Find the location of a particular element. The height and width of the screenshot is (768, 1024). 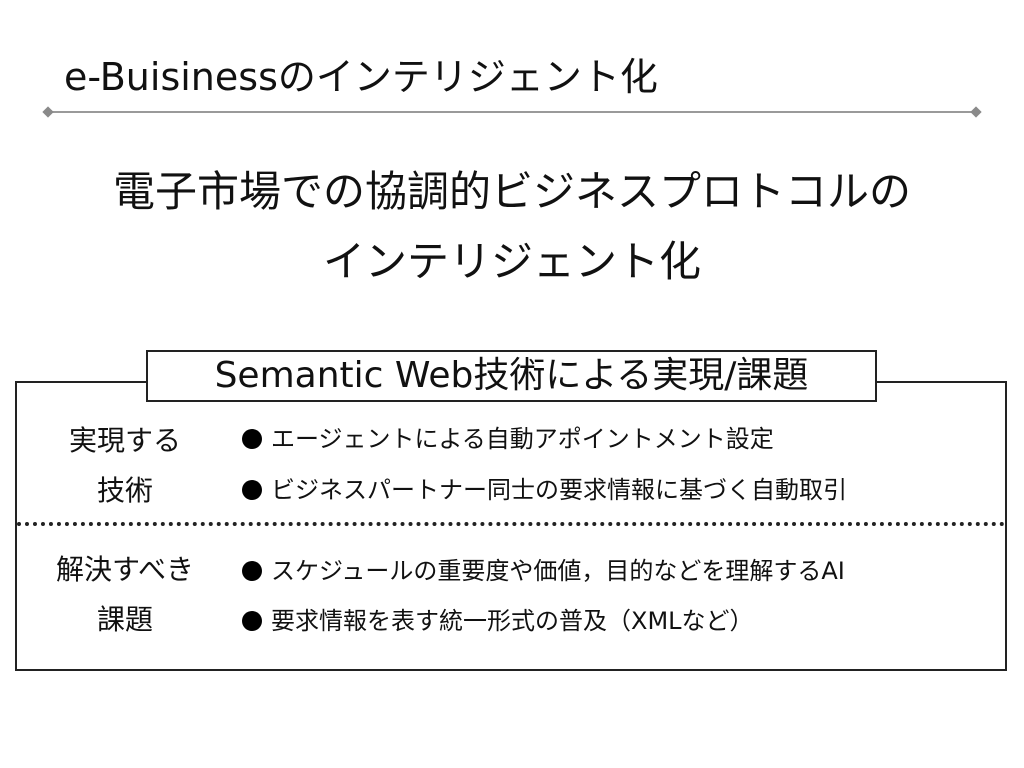

bullet-text: ビジネスパートナー同士の要求情報に基づく自動取引 is located at coordinates (559, 490).